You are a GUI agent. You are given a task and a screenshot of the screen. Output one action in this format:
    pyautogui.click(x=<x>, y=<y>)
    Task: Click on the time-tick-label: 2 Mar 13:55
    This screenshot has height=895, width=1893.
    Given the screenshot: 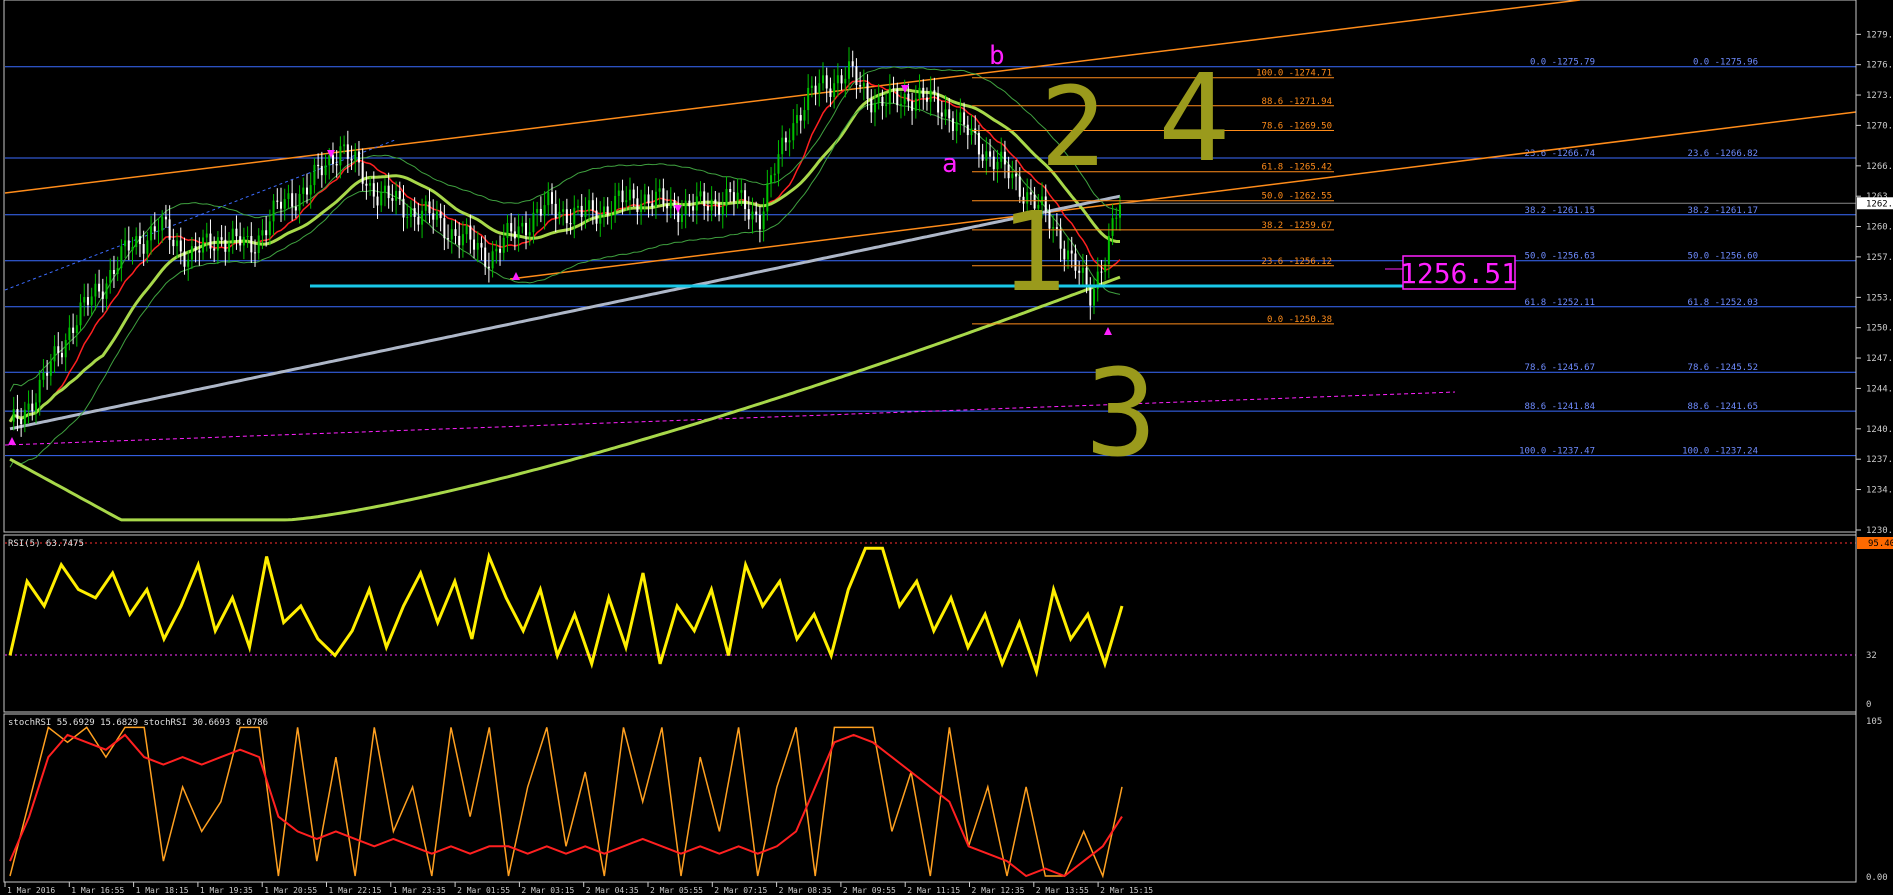 What is the action you would take?
    pyautogui.click(x=1062, y=890)
    